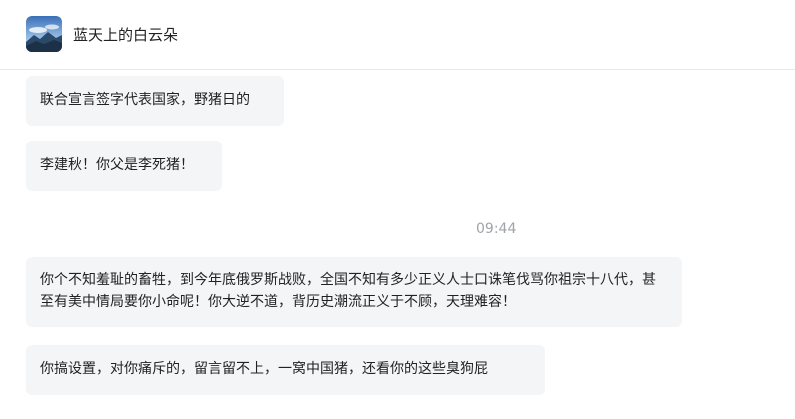 This screenshot has height=419, width=795. I want to click on message-bubble: 你搞设置，对你痛斥的，留言留不上，一窝中国猪，还看你的这些臭狗屁, so click(285, 370).